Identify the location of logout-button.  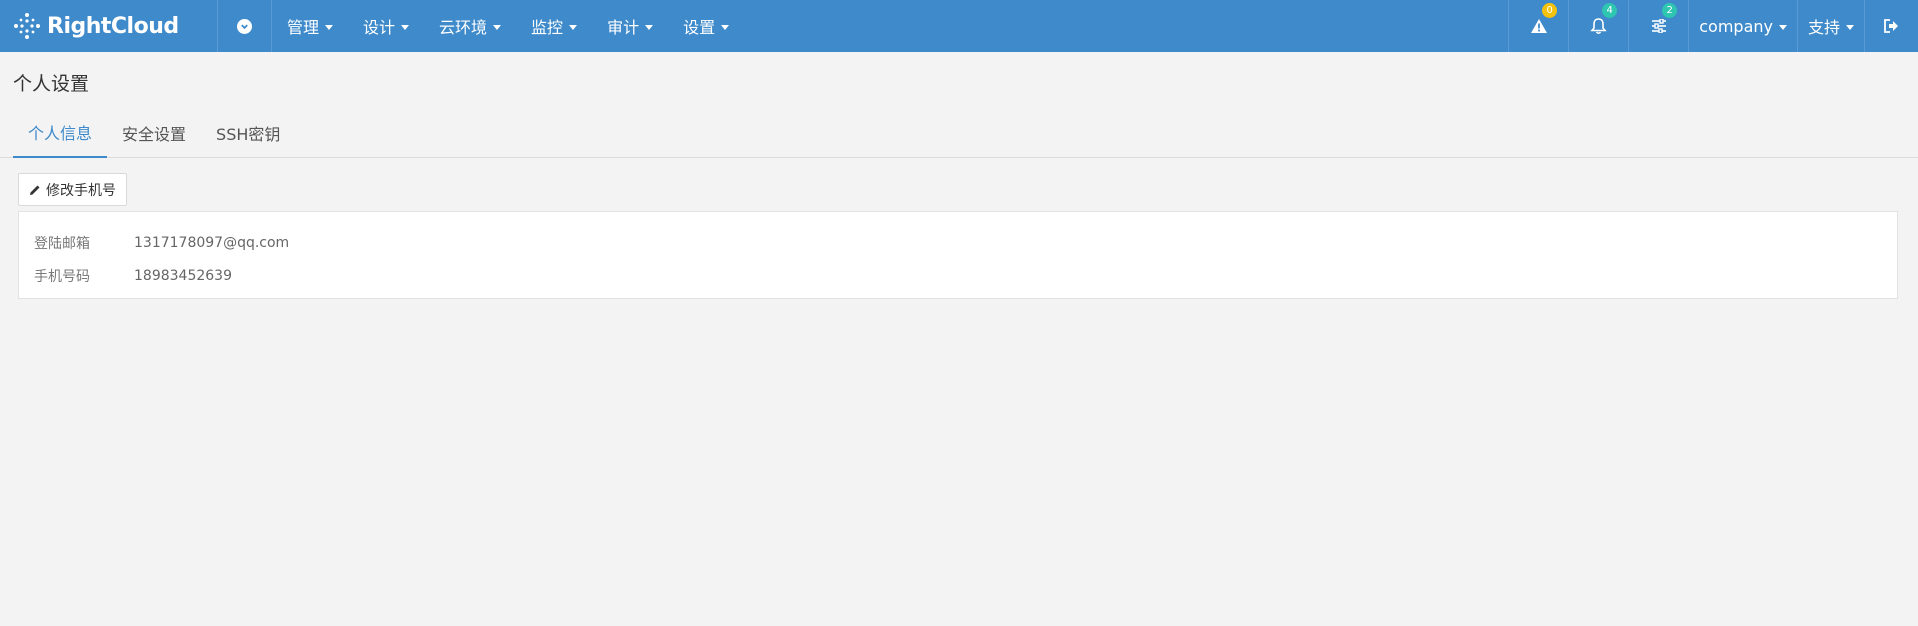
(1891, 26).